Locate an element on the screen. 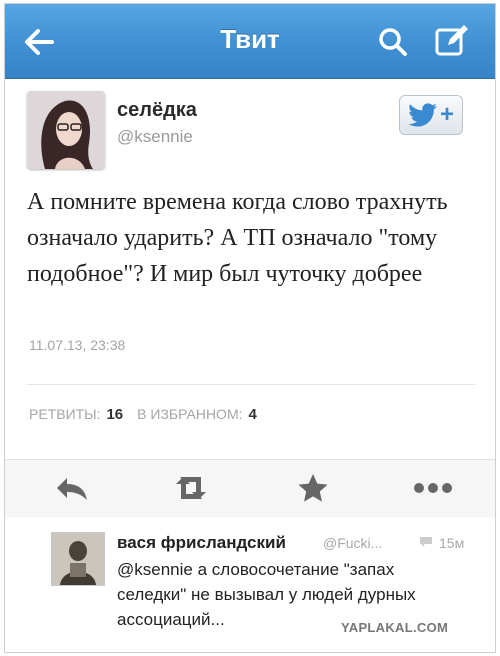  more-button is located at coordinates (433, 488).